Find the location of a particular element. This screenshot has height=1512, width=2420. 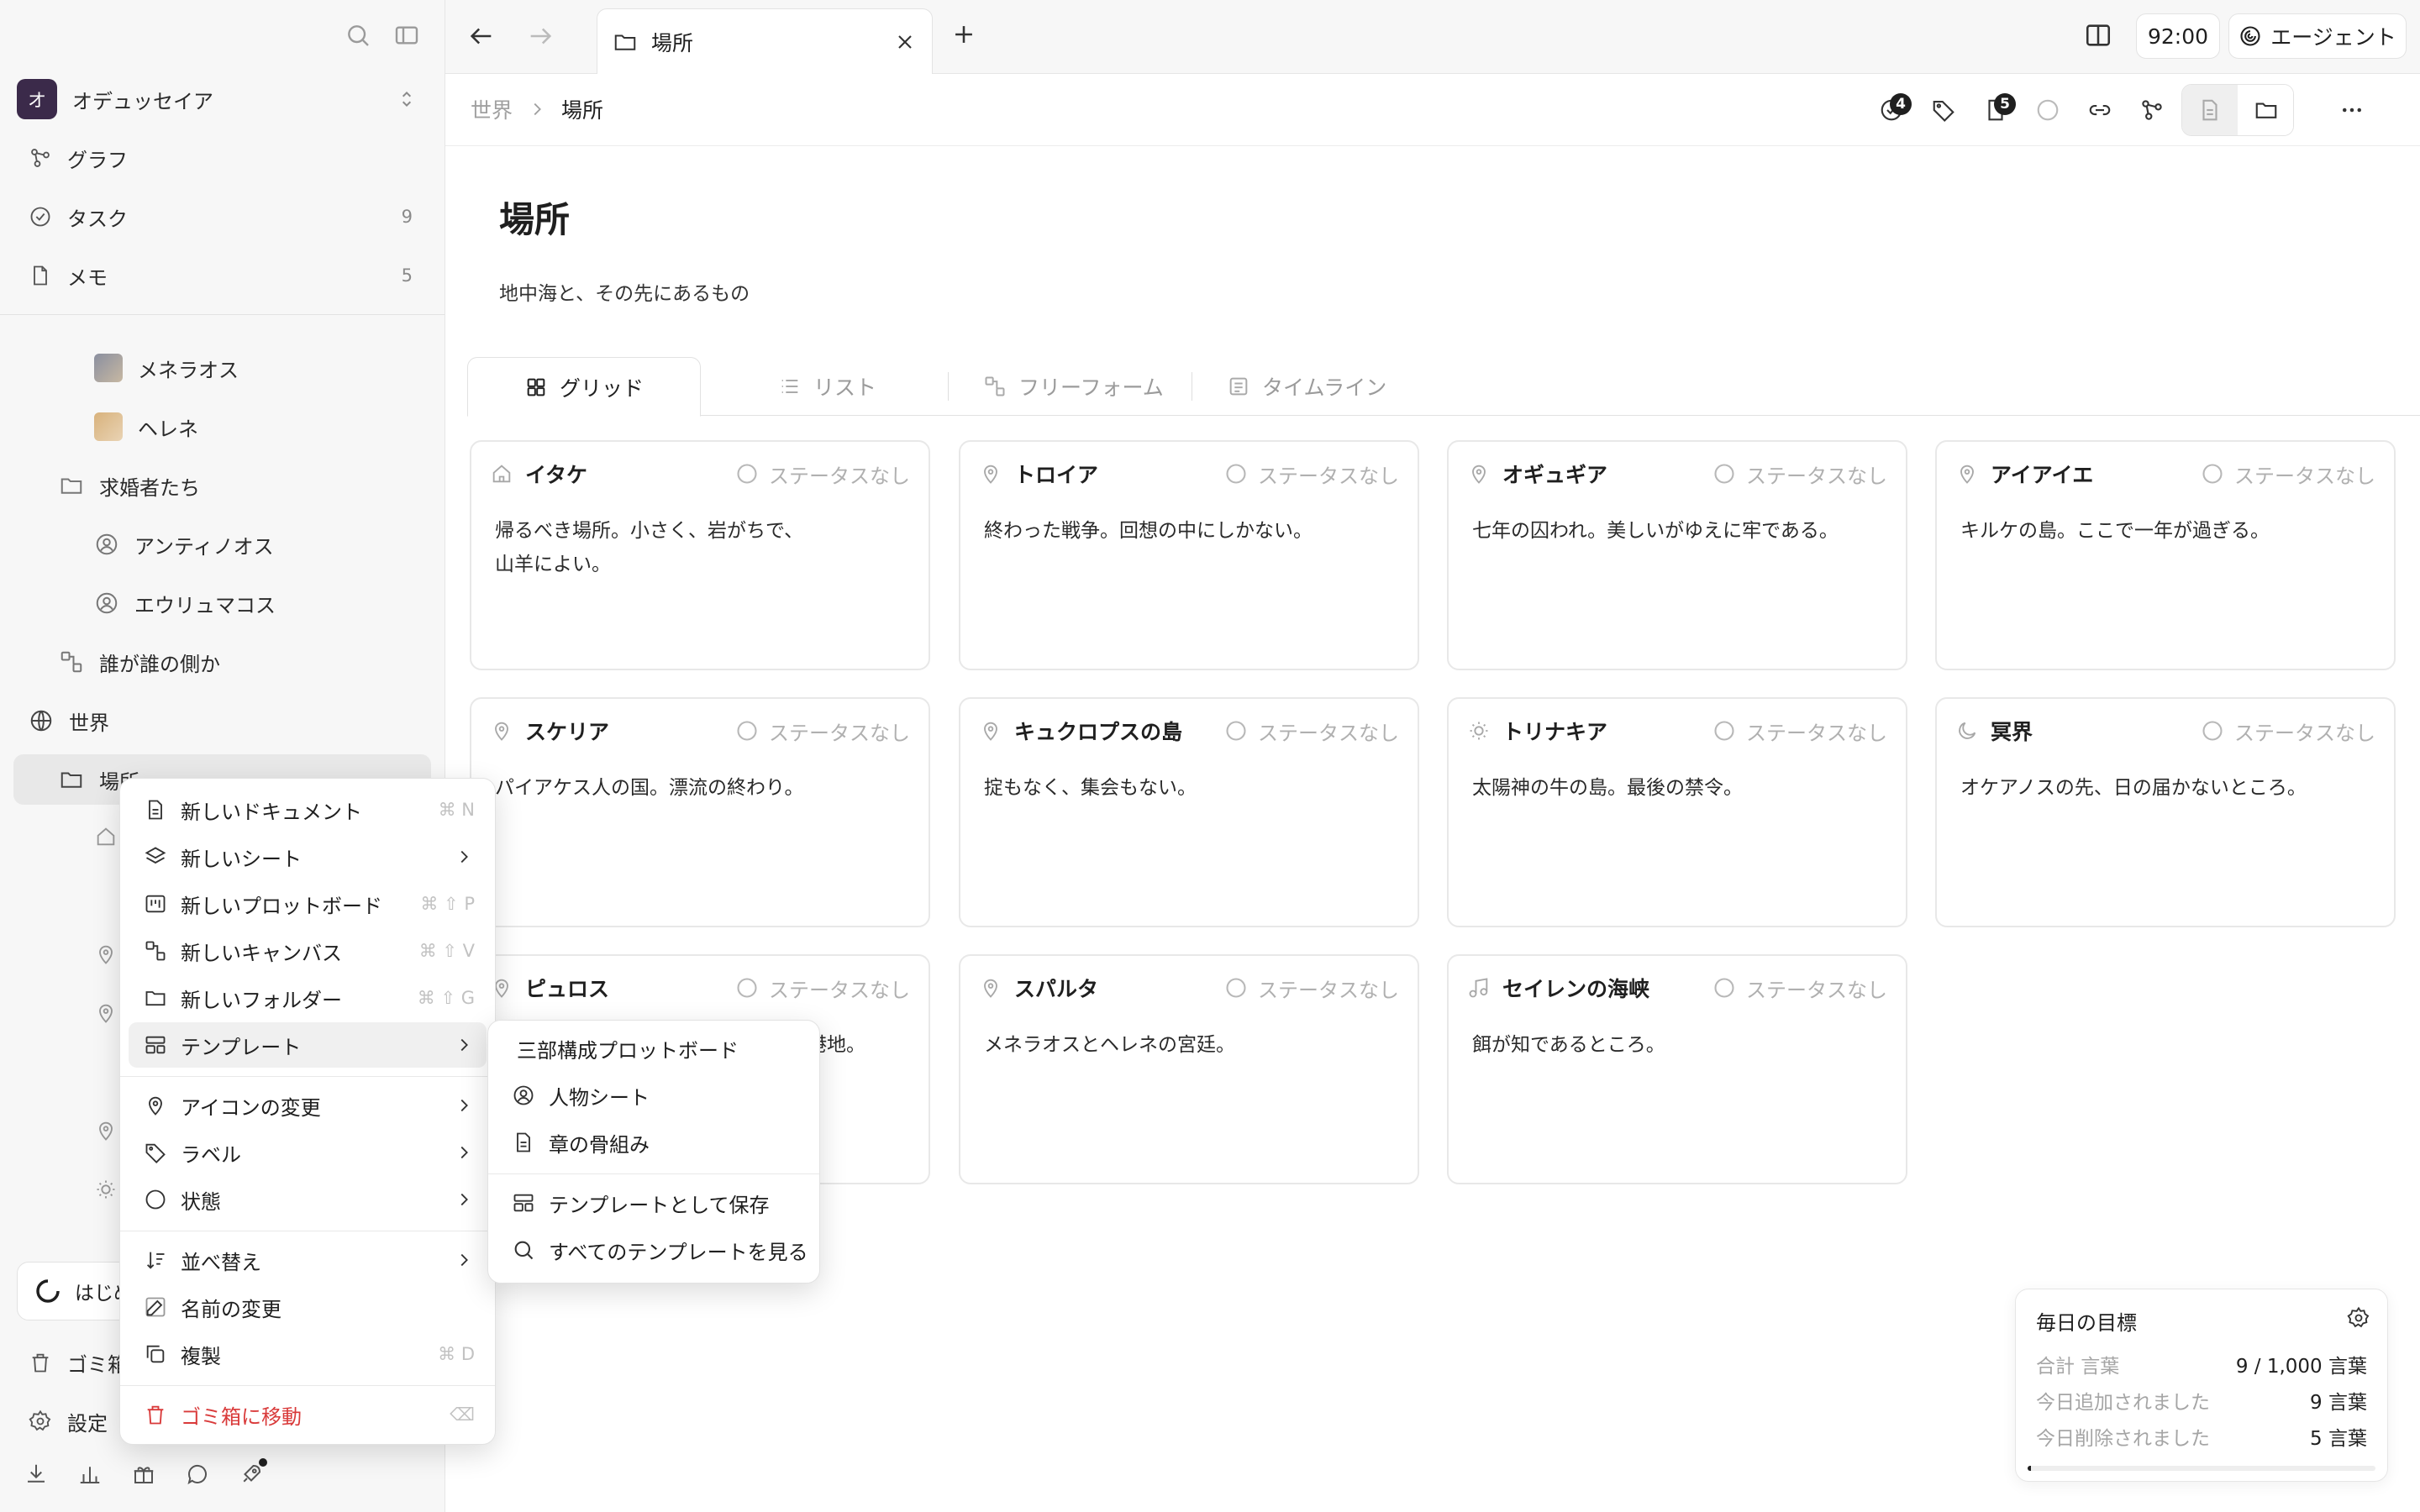

graph-button is located at coordinates (2152, 110).